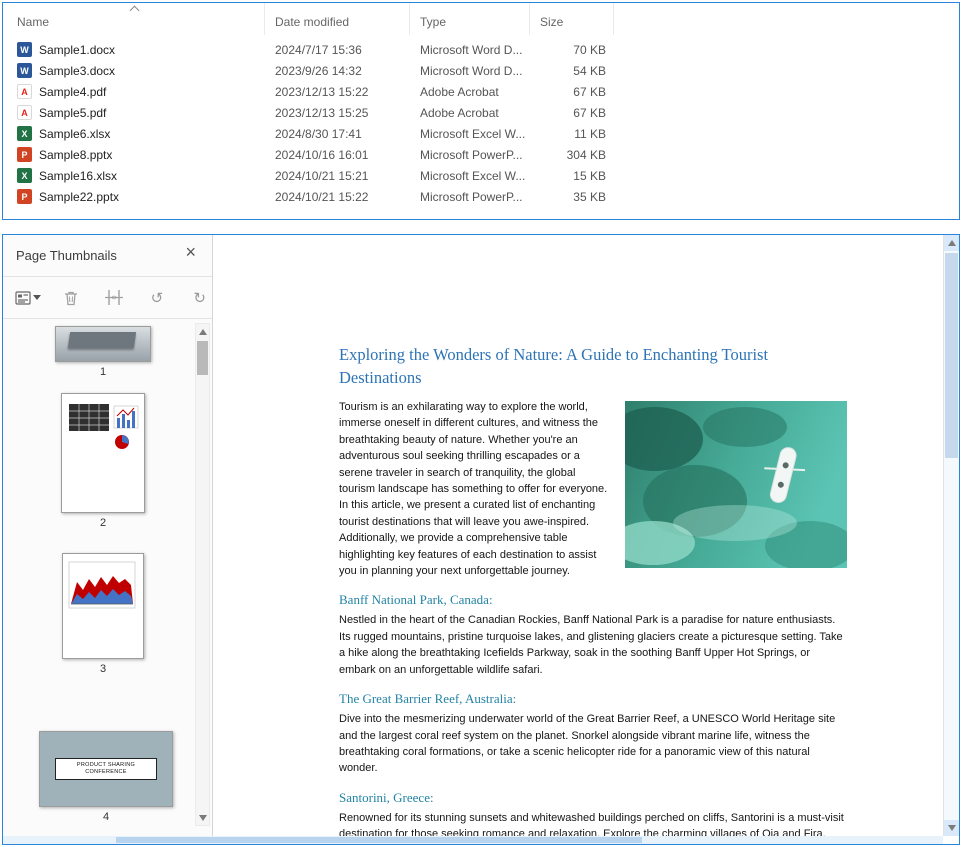  I want to click on panel-title: Page Thumbnails, so click(66, 255).